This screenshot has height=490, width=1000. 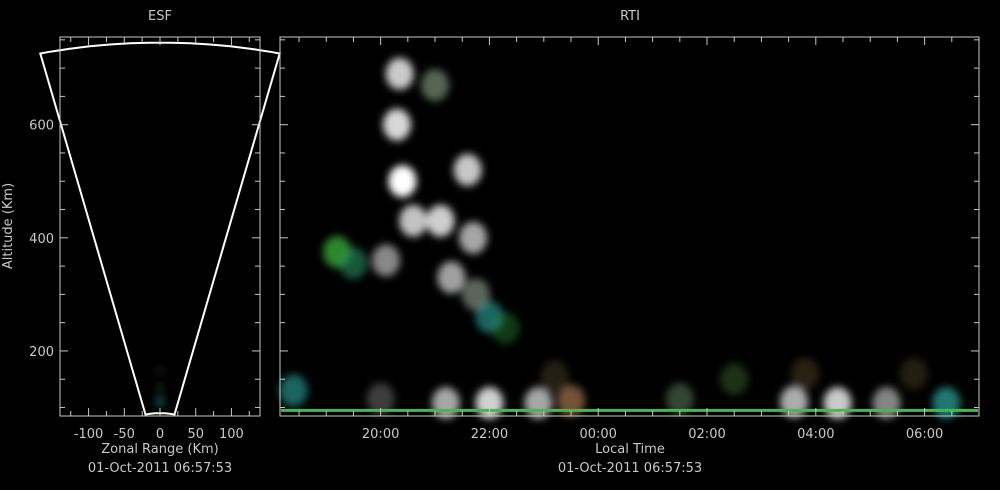 What do you see at coordinates (630, 468) in the screenshot?
I see `rti-timestamp: 01-Oct-2011 06:57:53` at bounding box center [630, 468].